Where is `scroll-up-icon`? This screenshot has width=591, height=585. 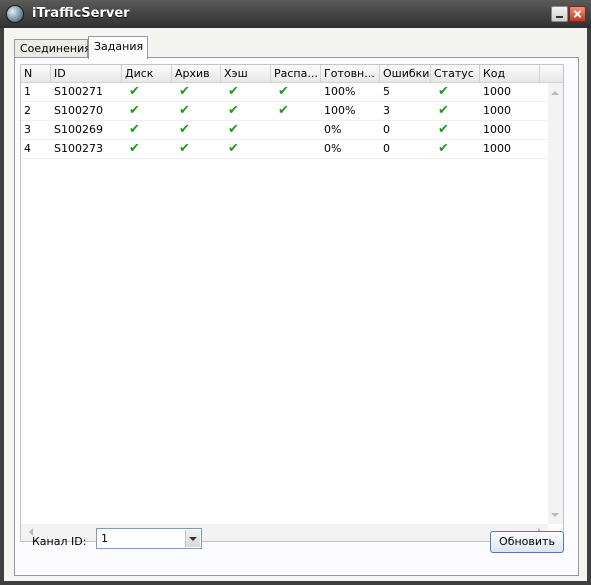 scroll-up-icon is located at coordinates (555, 91).